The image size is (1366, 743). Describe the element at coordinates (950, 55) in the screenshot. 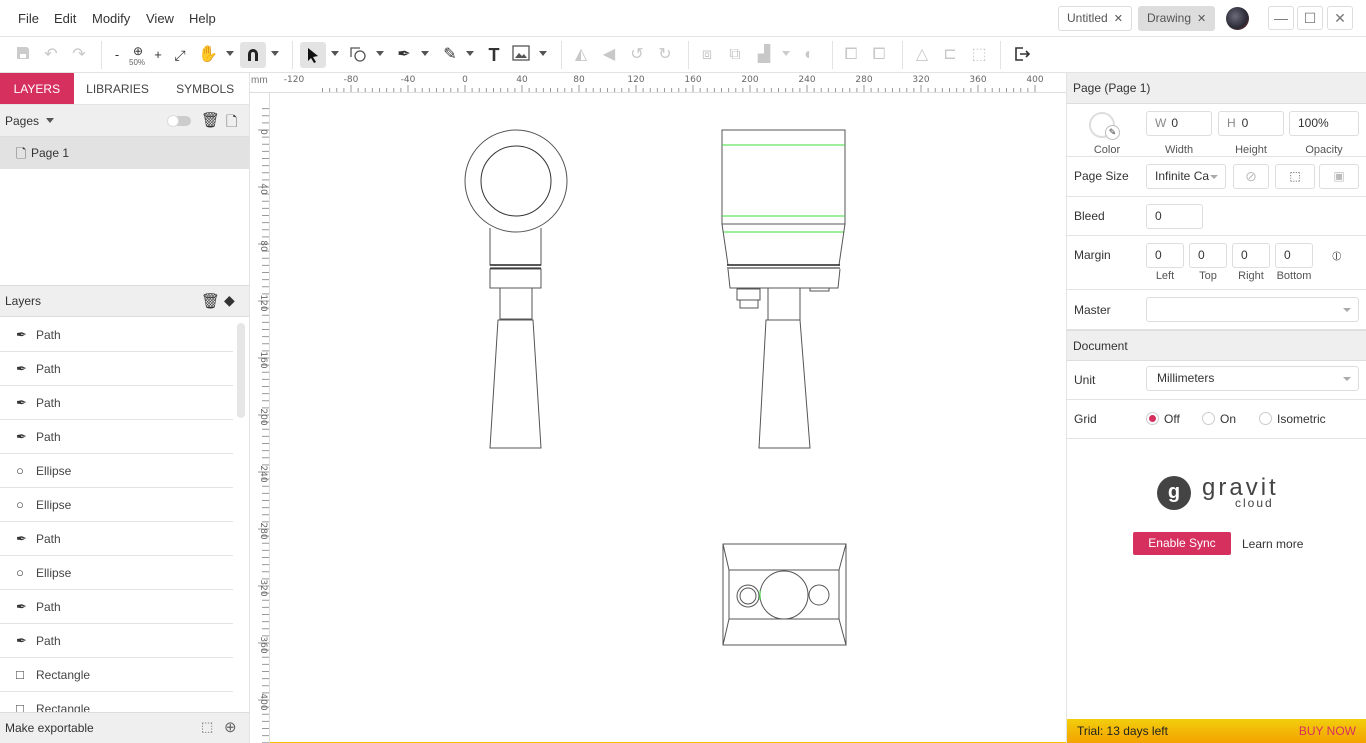

I see `path-ops-icon: ⊏` at that location.